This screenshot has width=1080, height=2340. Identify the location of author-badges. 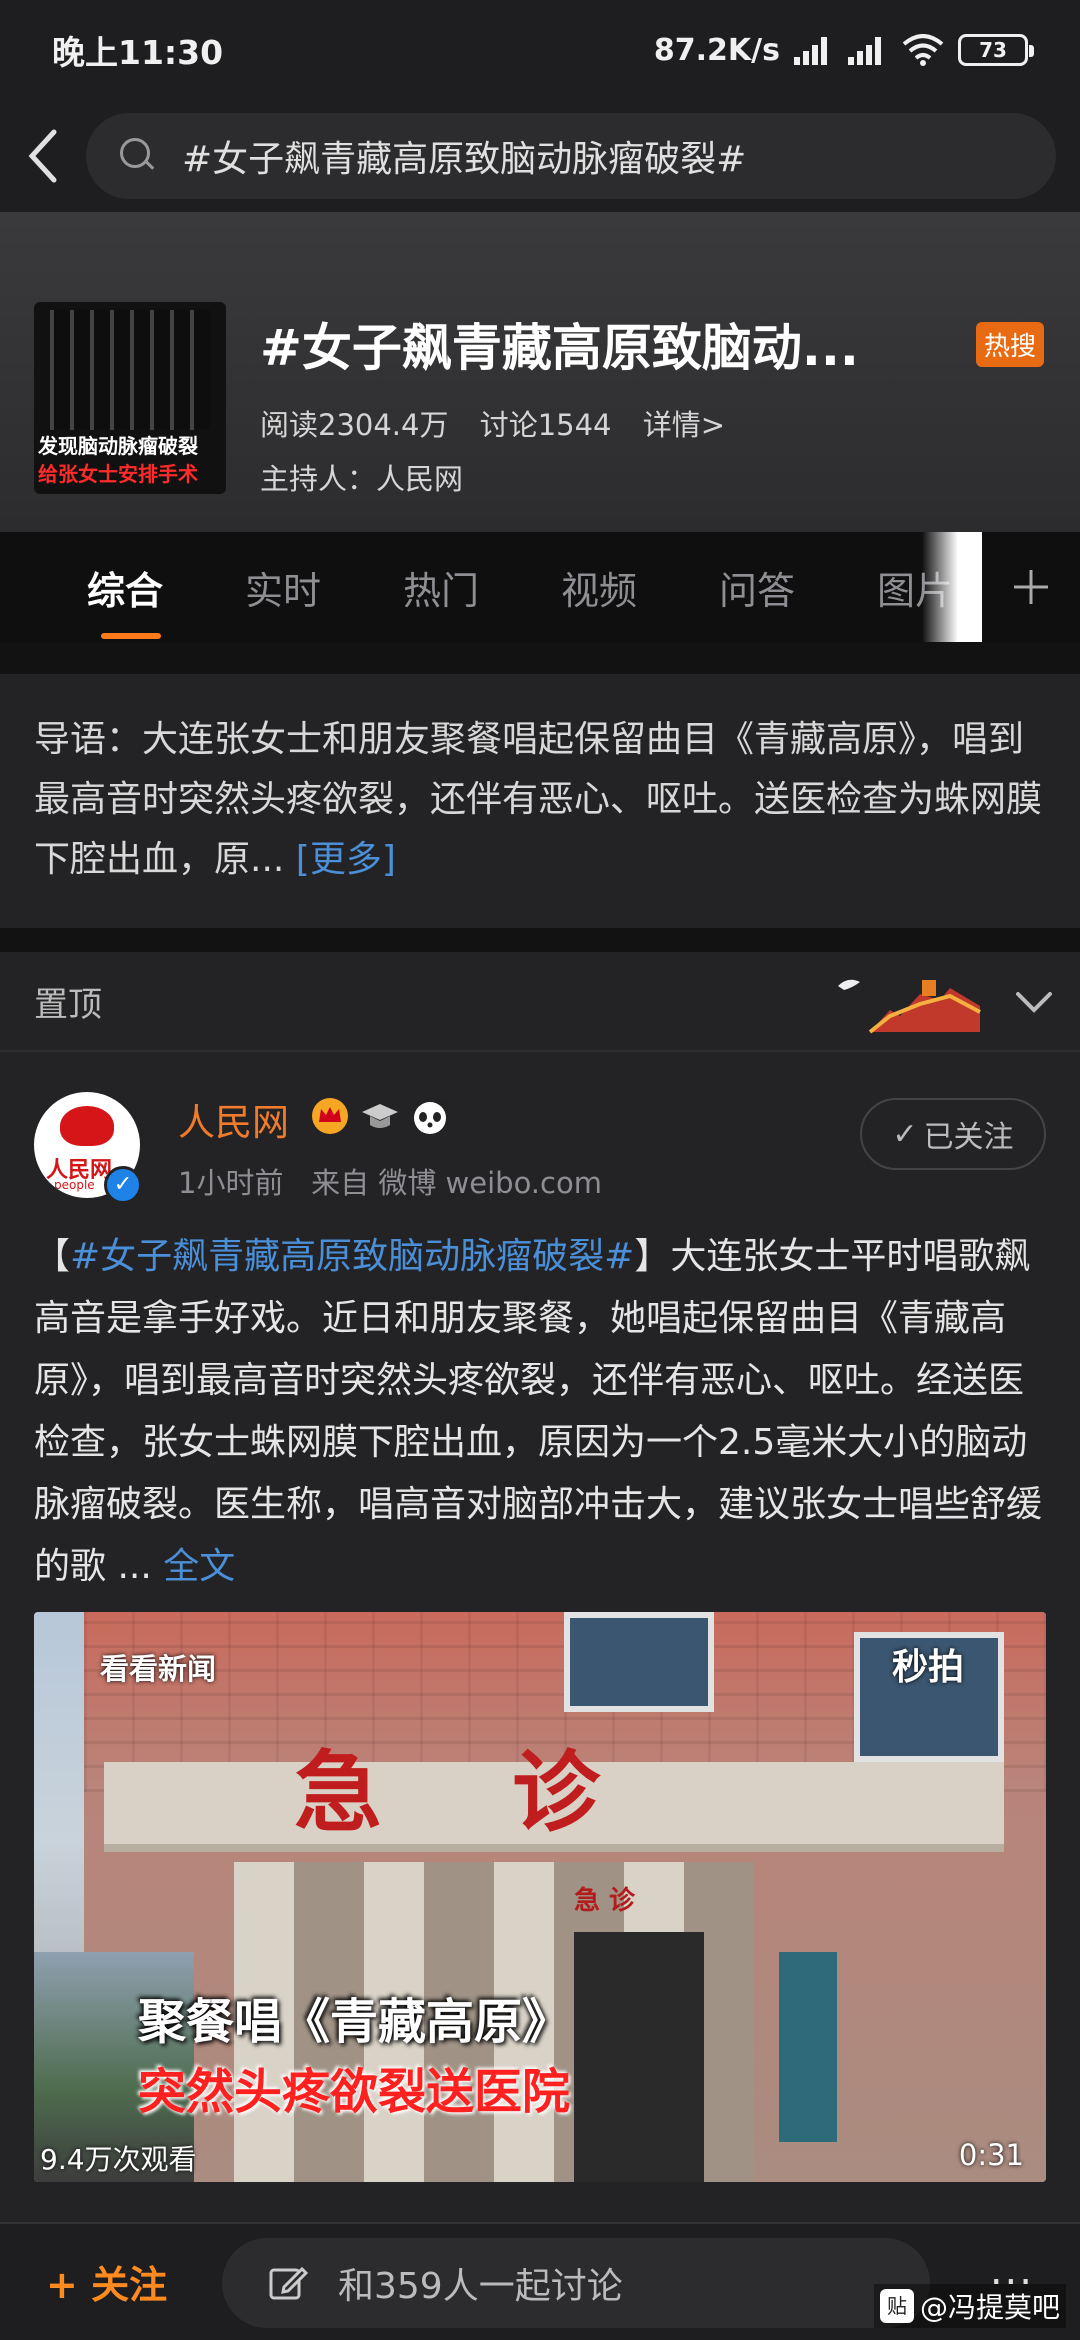
(380, 1116).